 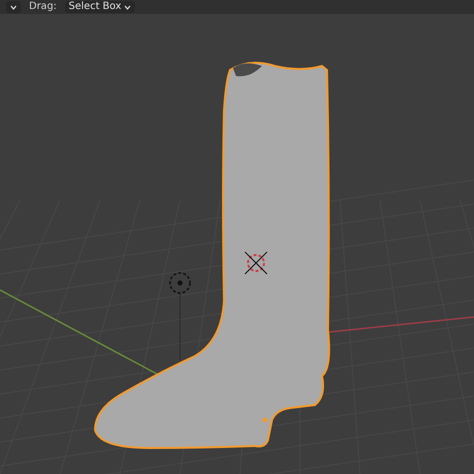 What do you see at coordinates (100, 7) in the screenshot?
I see `tool-dropdown: Select Box` at bounding box center [100, 7].